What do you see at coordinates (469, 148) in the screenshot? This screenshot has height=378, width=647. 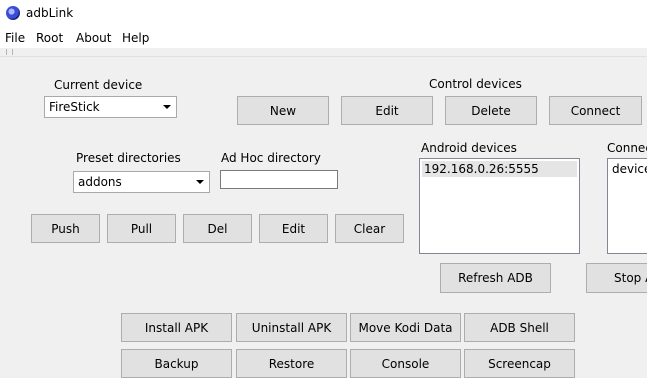 I see `android-devices-label: Android devices` at bounding box center [469, 148].